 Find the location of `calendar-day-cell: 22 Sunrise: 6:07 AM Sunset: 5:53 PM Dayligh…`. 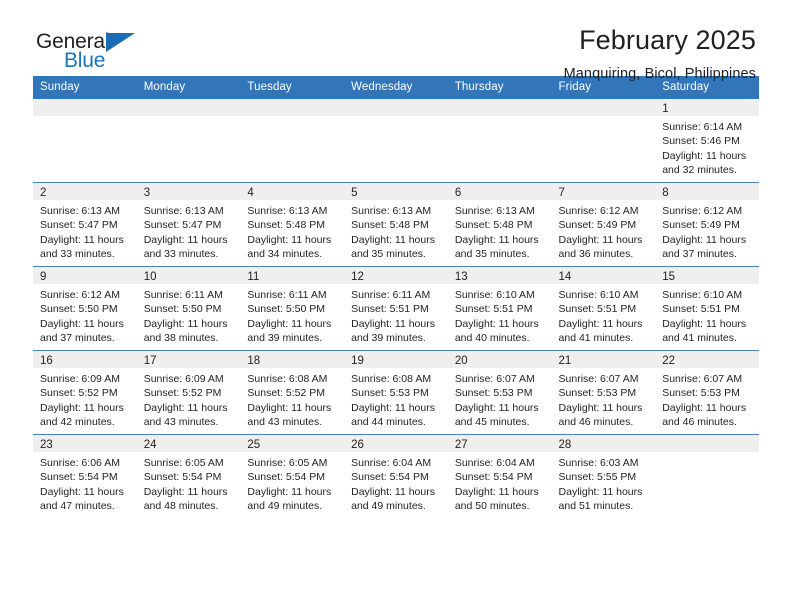

calendar-day-cell: 22 Sunrise: 6:07 AM Sunset: 5:53 PM Dayligh… is located at coordinates (707, 392).